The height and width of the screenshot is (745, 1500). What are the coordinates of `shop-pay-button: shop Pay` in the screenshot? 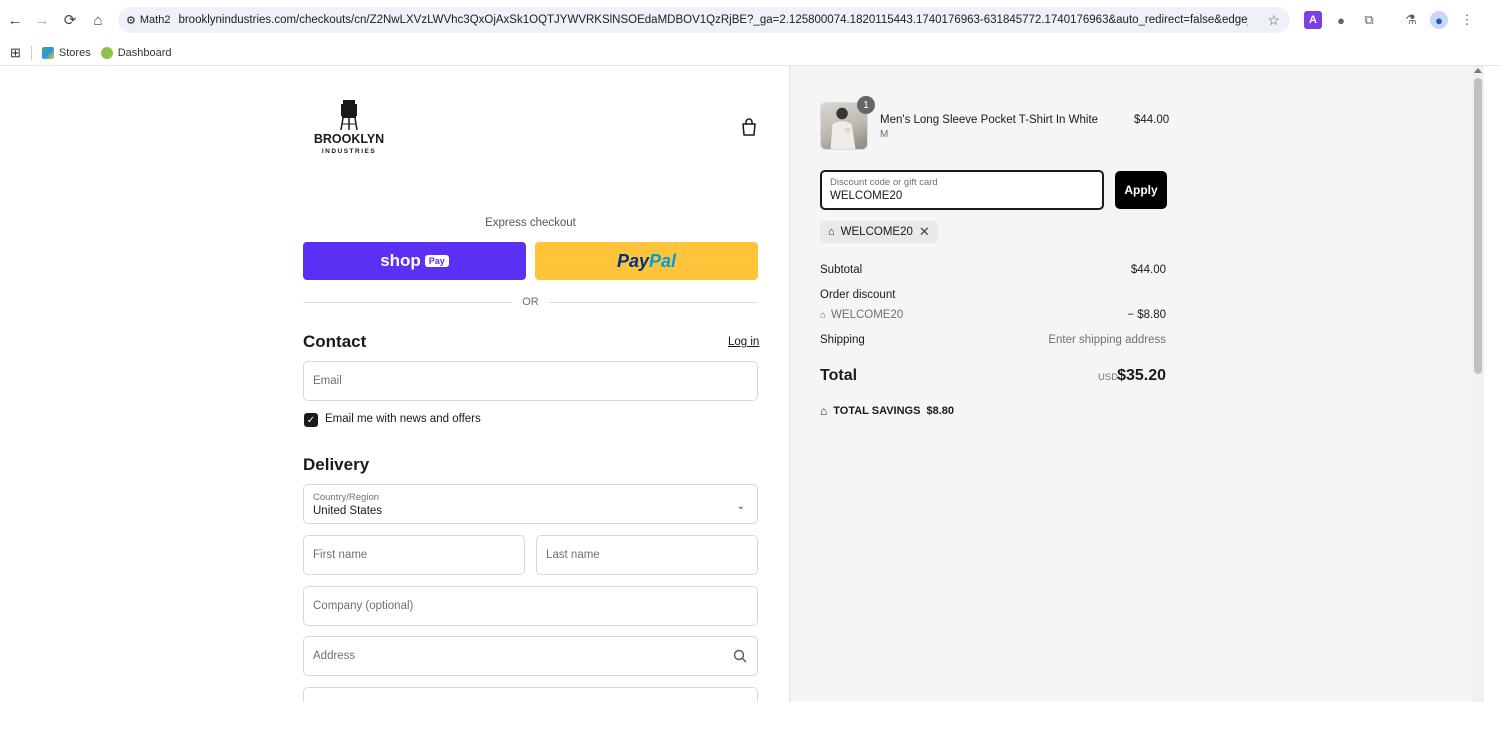 It's located at (414, 261).